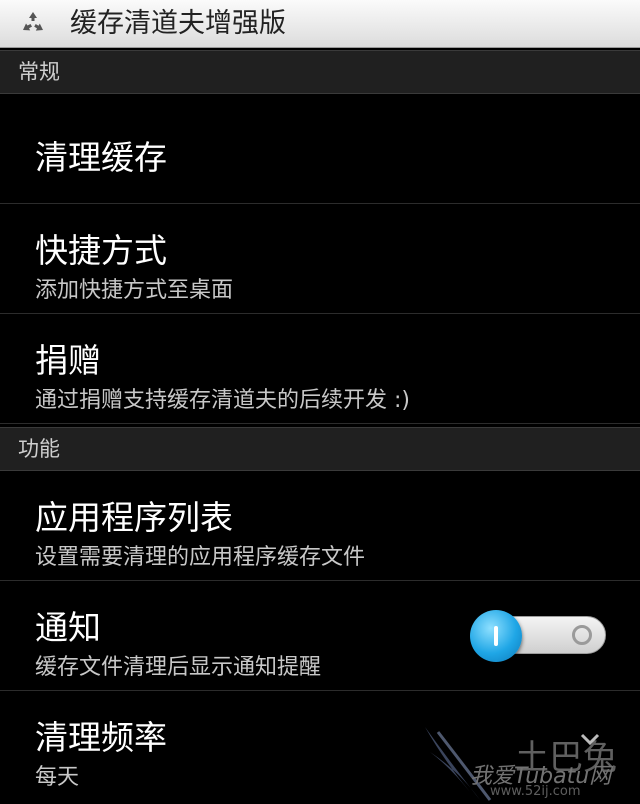  Describe the element at coordinates (200, 557) in the screenshot. I see `pref-summary: 设置需要清理的应用程序缓存文件` at that location.